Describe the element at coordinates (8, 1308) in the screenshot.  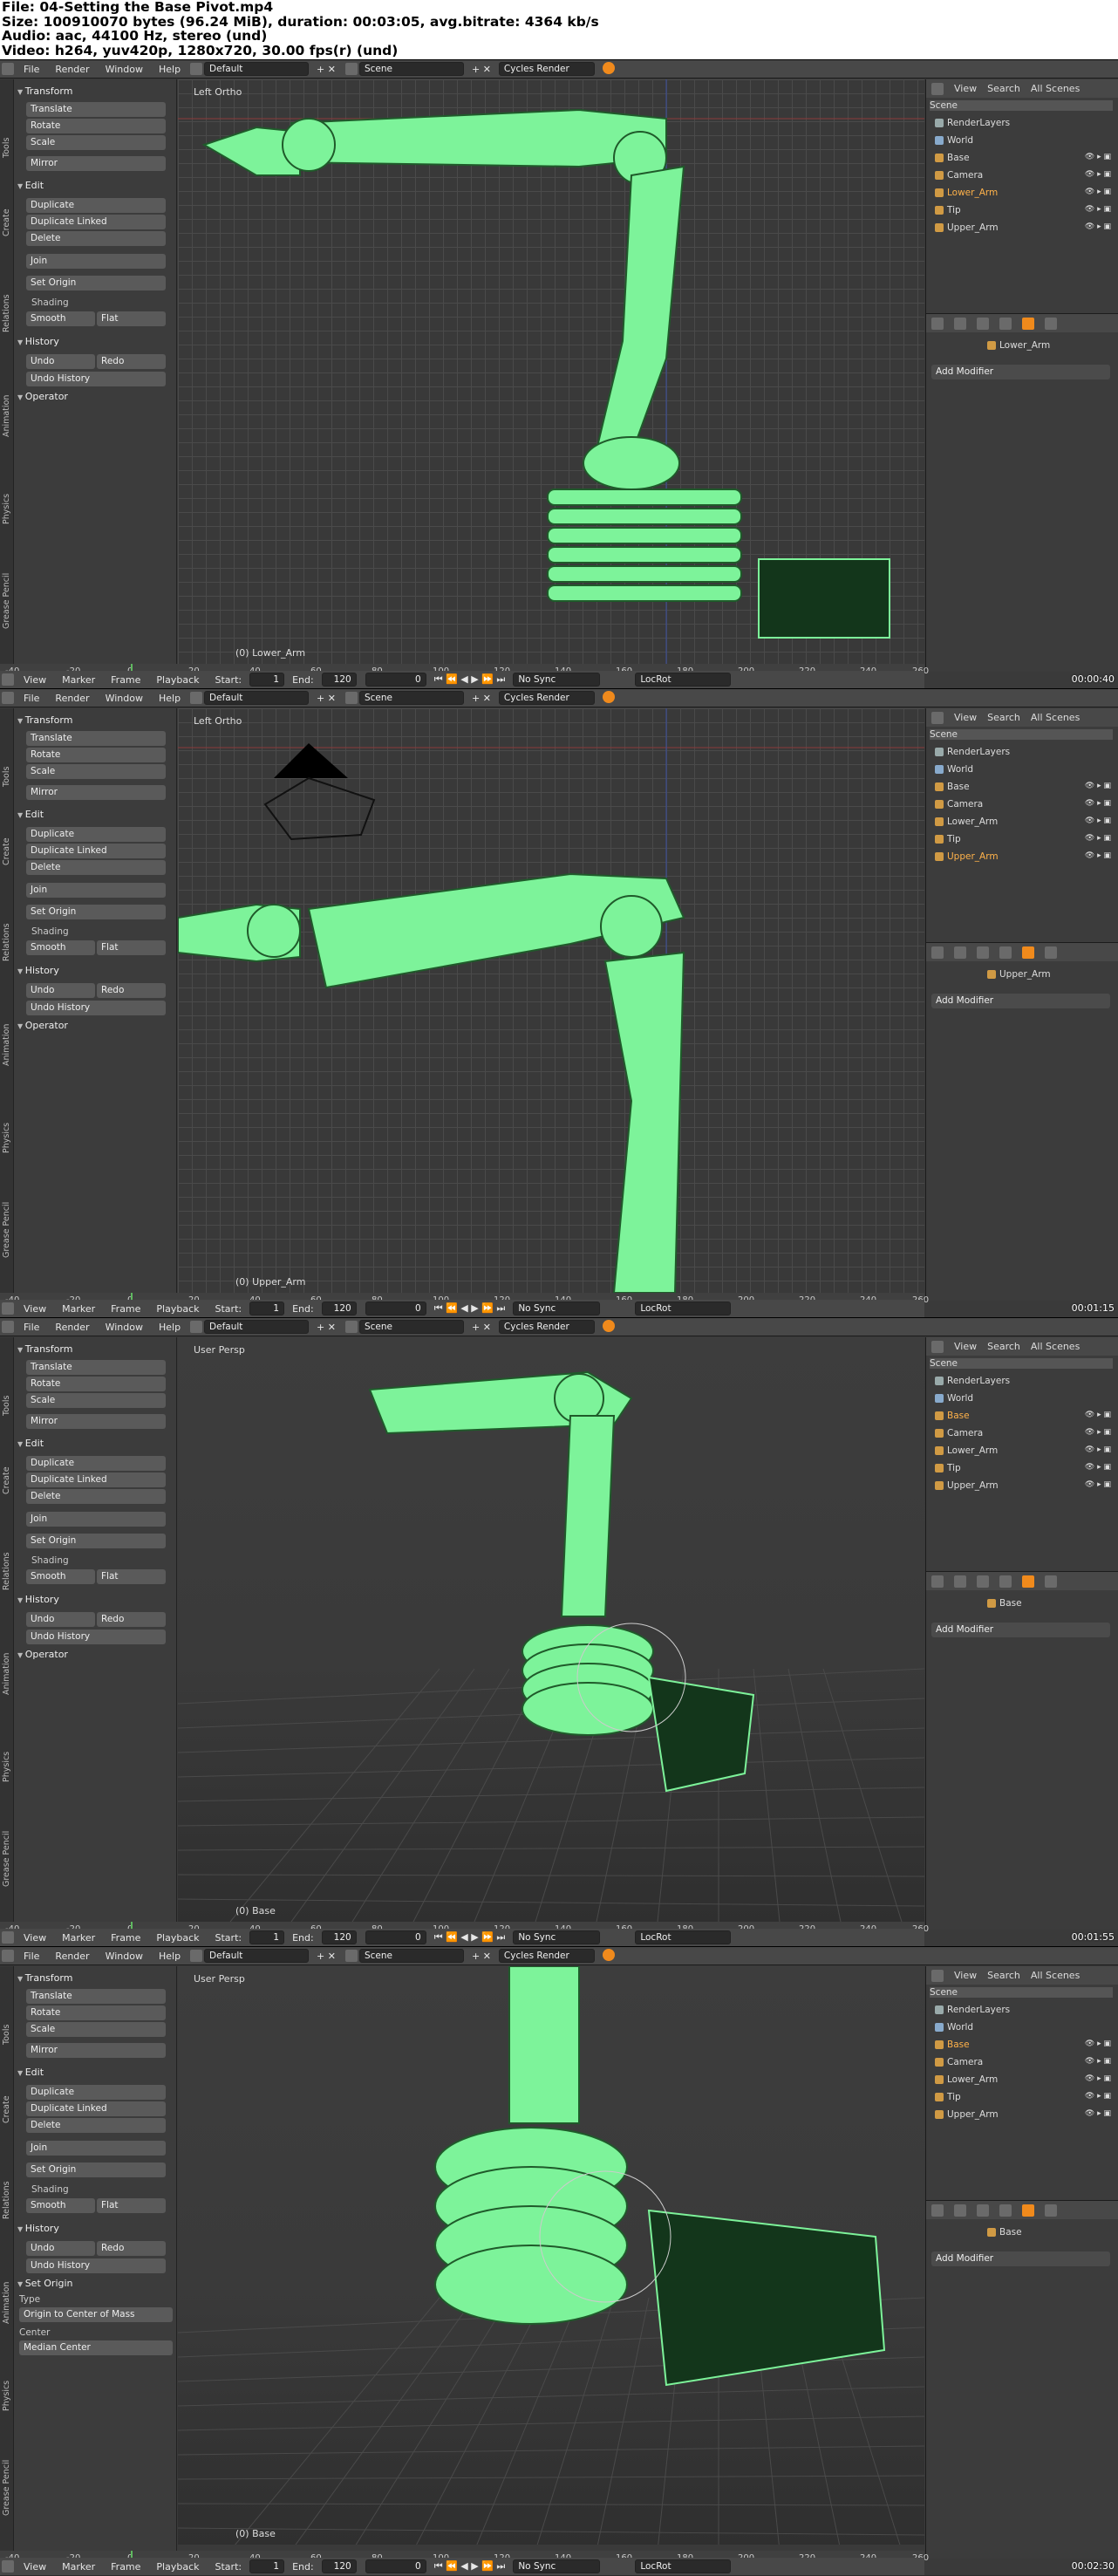
I see `timeline-editor-icon` at that location.